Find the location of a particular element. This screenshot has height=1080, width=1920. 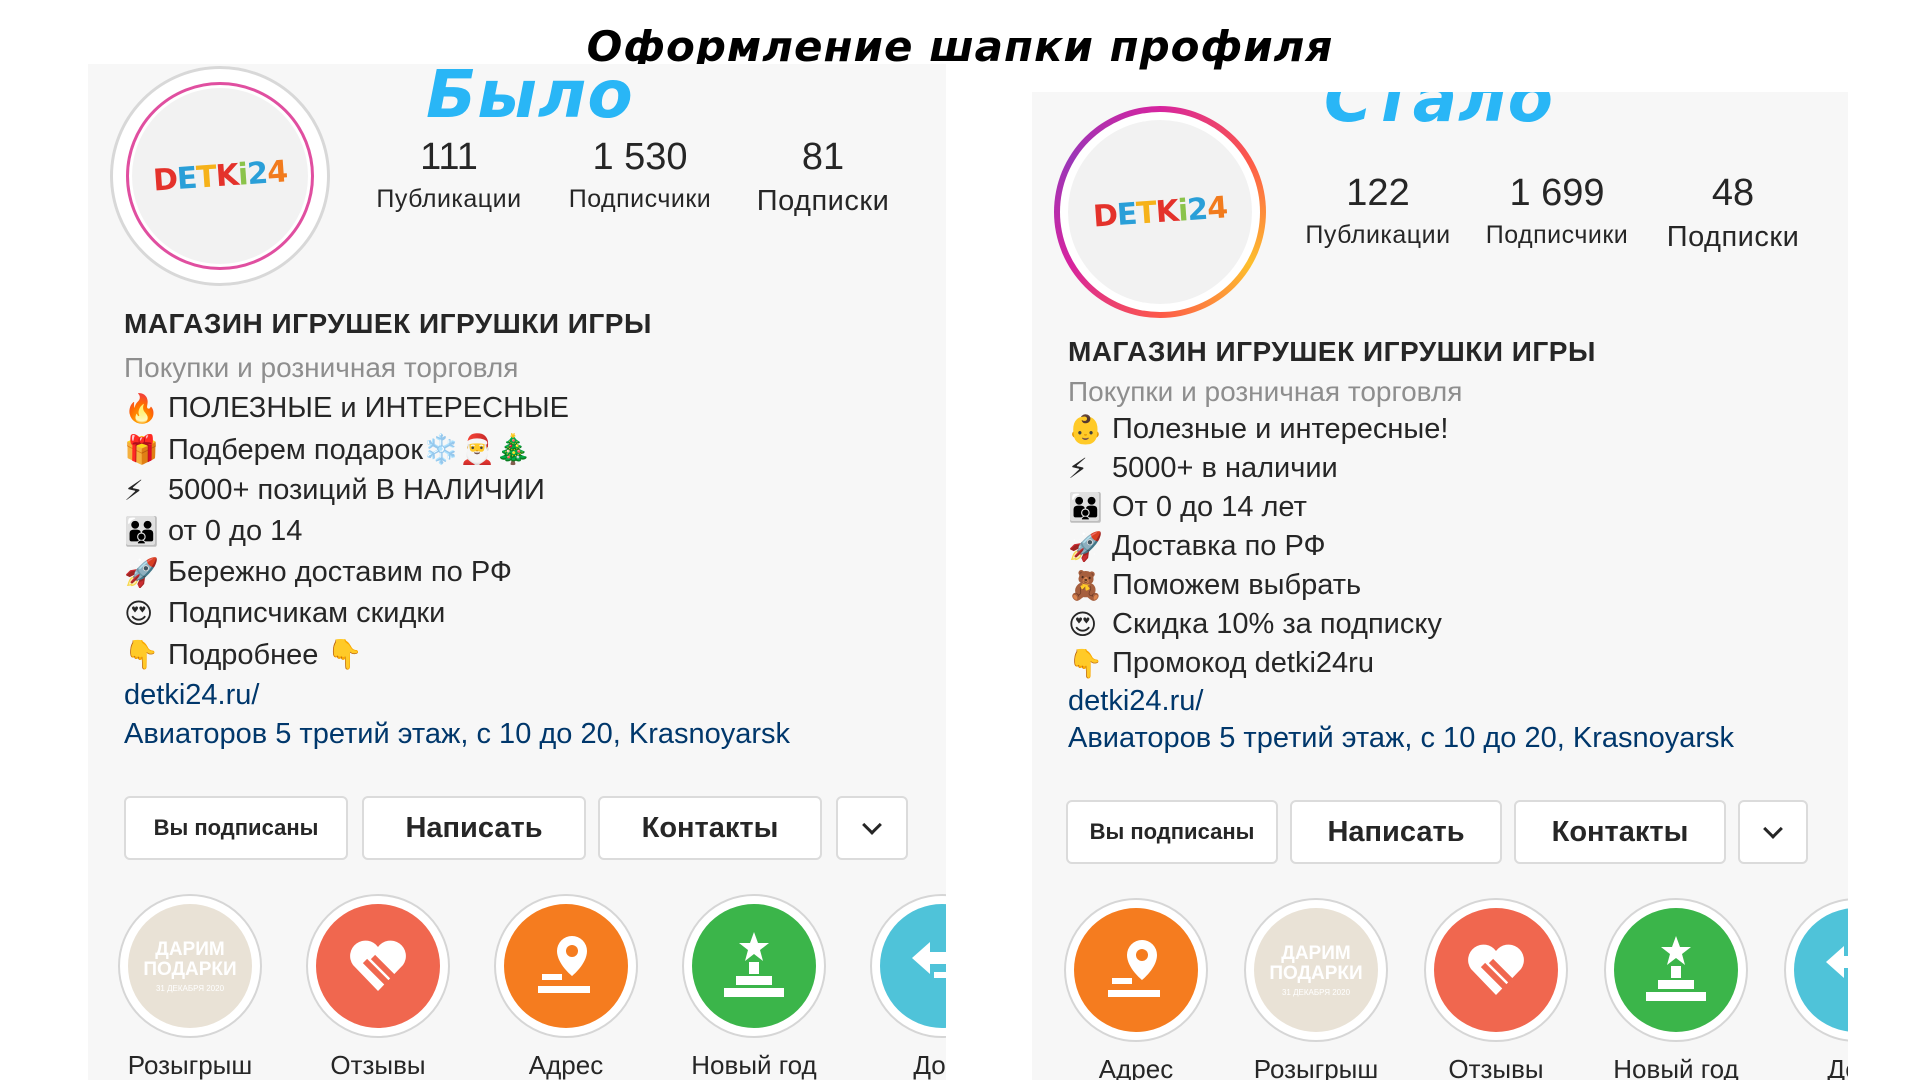

stat-value: 111 is located at coordinates (449, 157).